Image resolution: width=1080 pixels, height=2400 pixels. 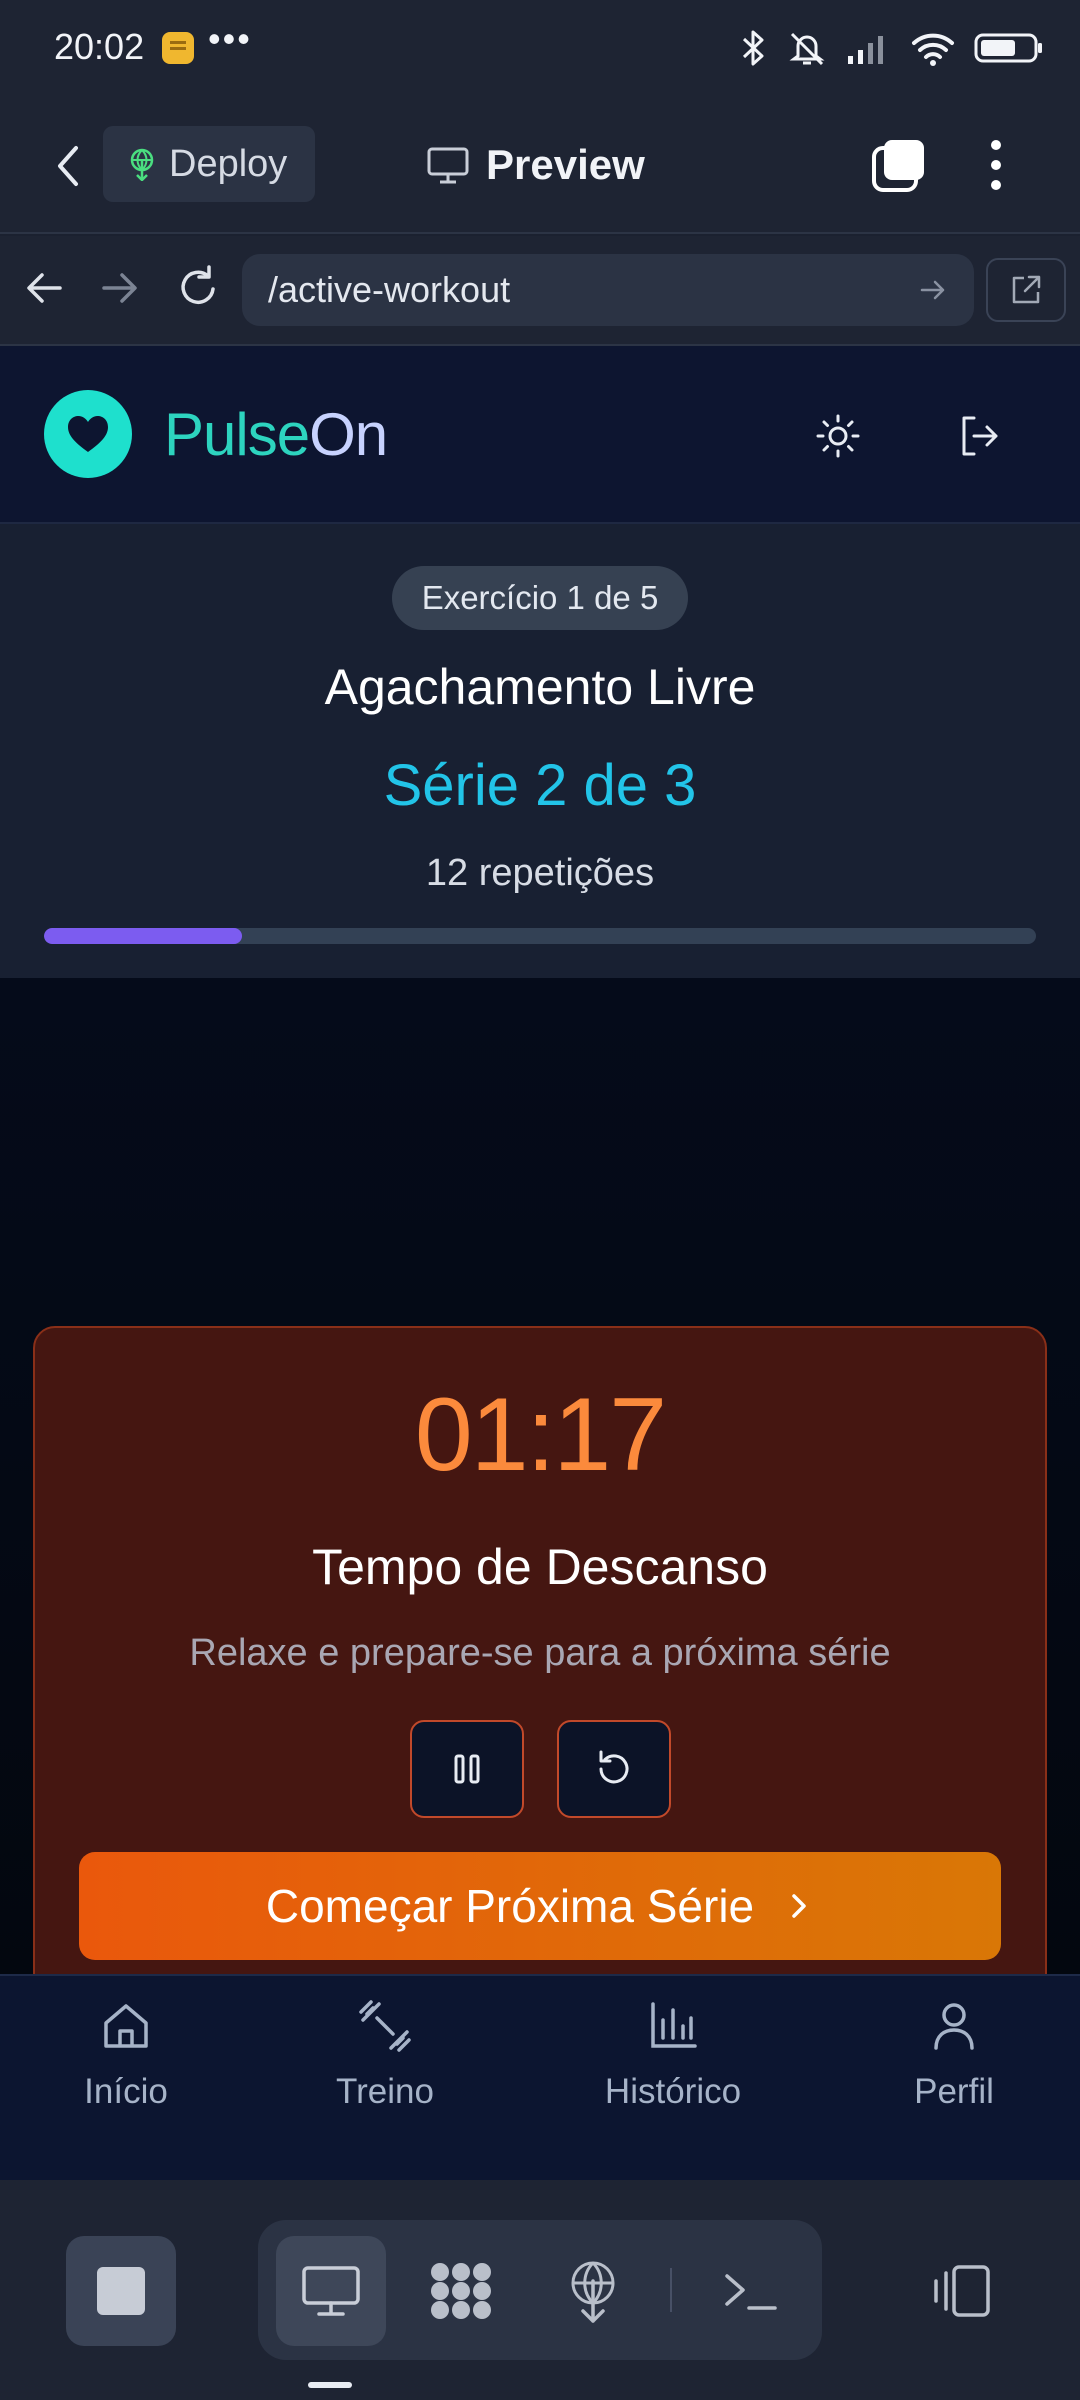 I want to click on status-icons, so click(x=891, y=48).